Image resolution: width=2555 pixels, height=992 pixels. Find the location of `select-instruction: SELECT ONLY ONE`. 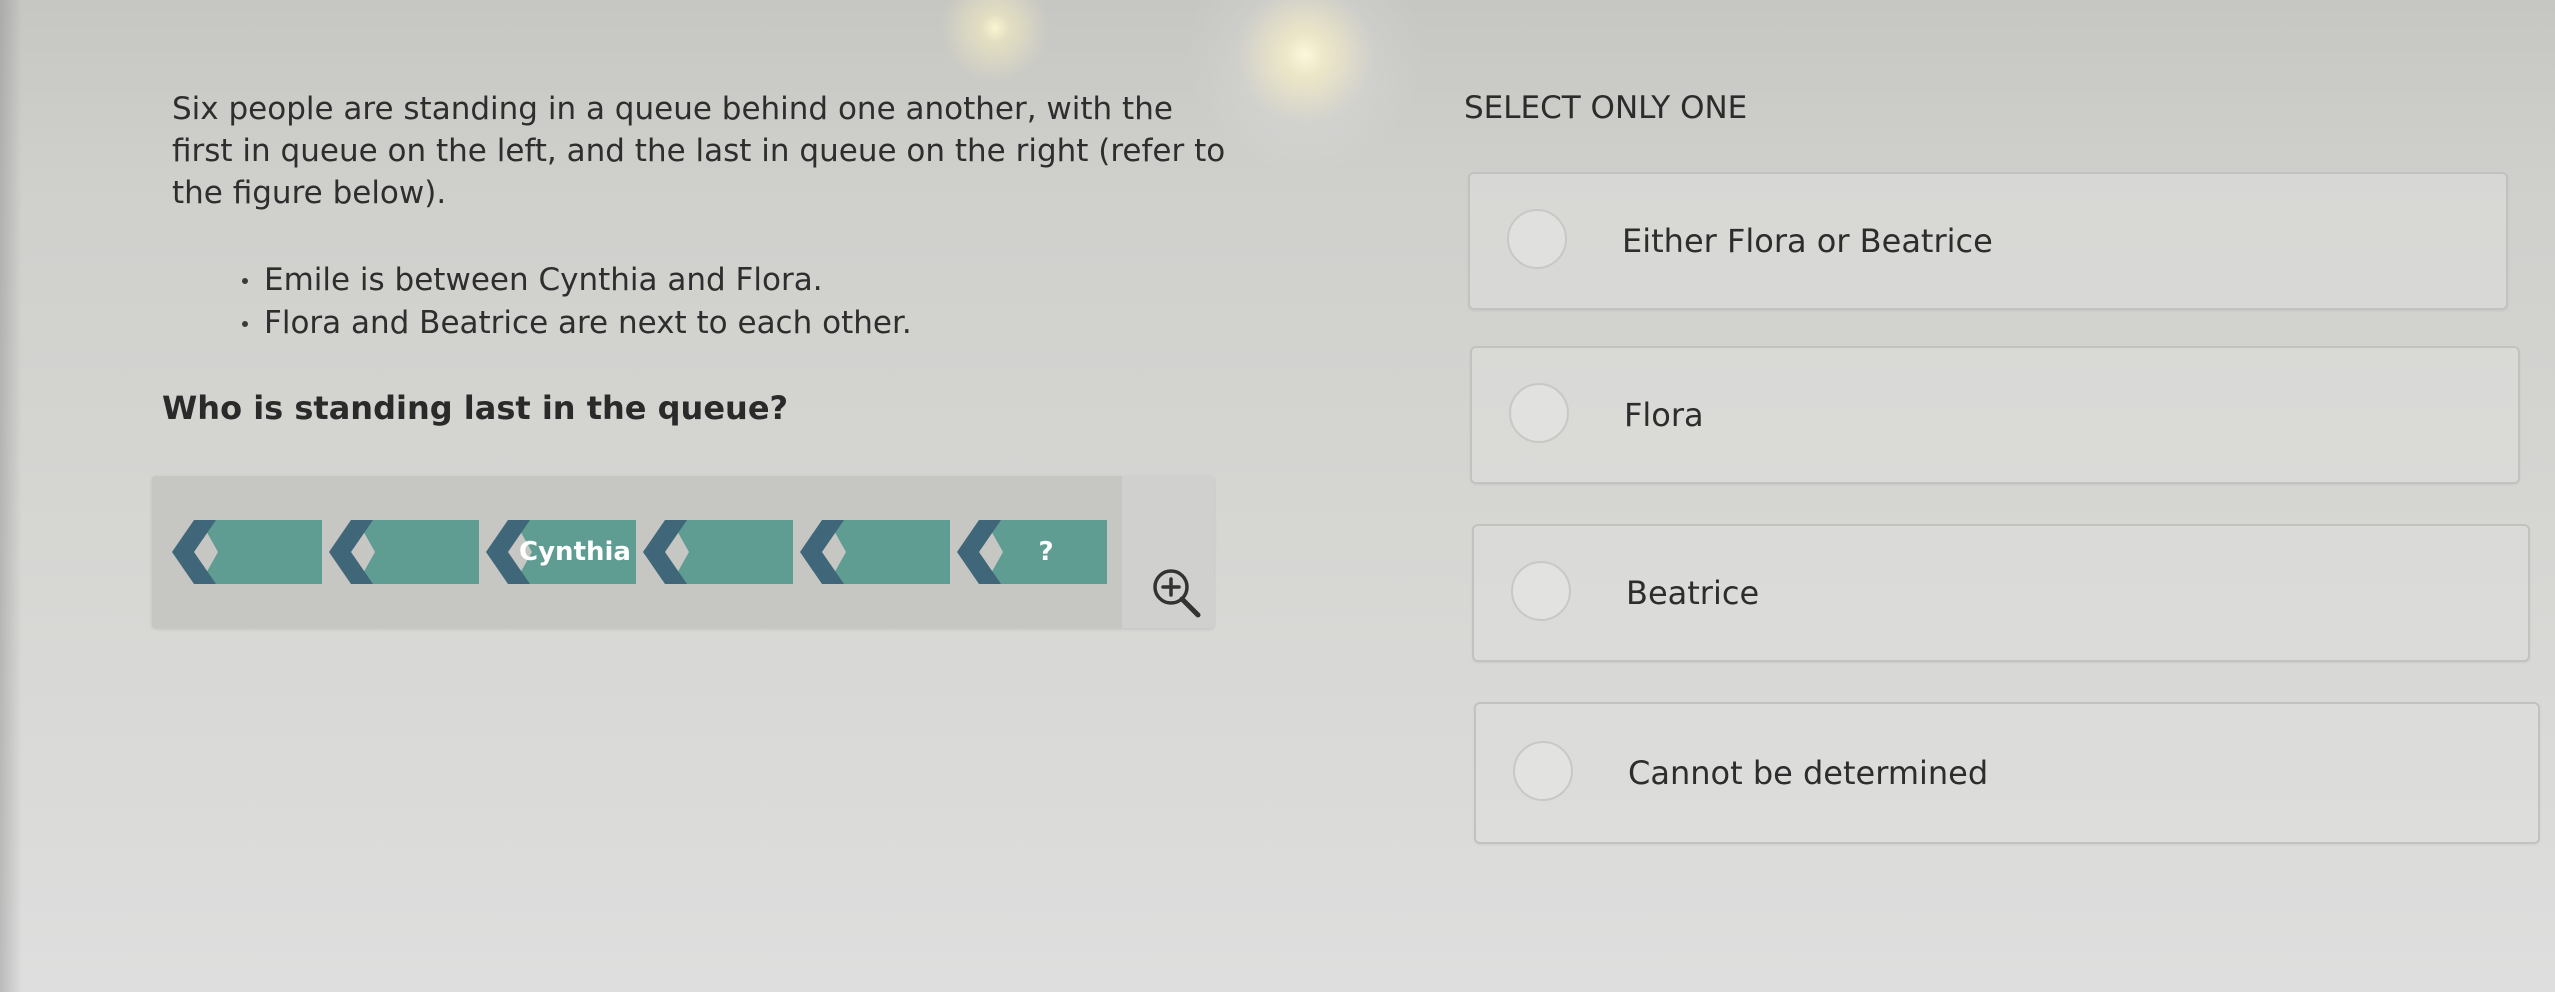

select-instruction: SELECT ONLY ONE is located at coordinates (1606, 108).